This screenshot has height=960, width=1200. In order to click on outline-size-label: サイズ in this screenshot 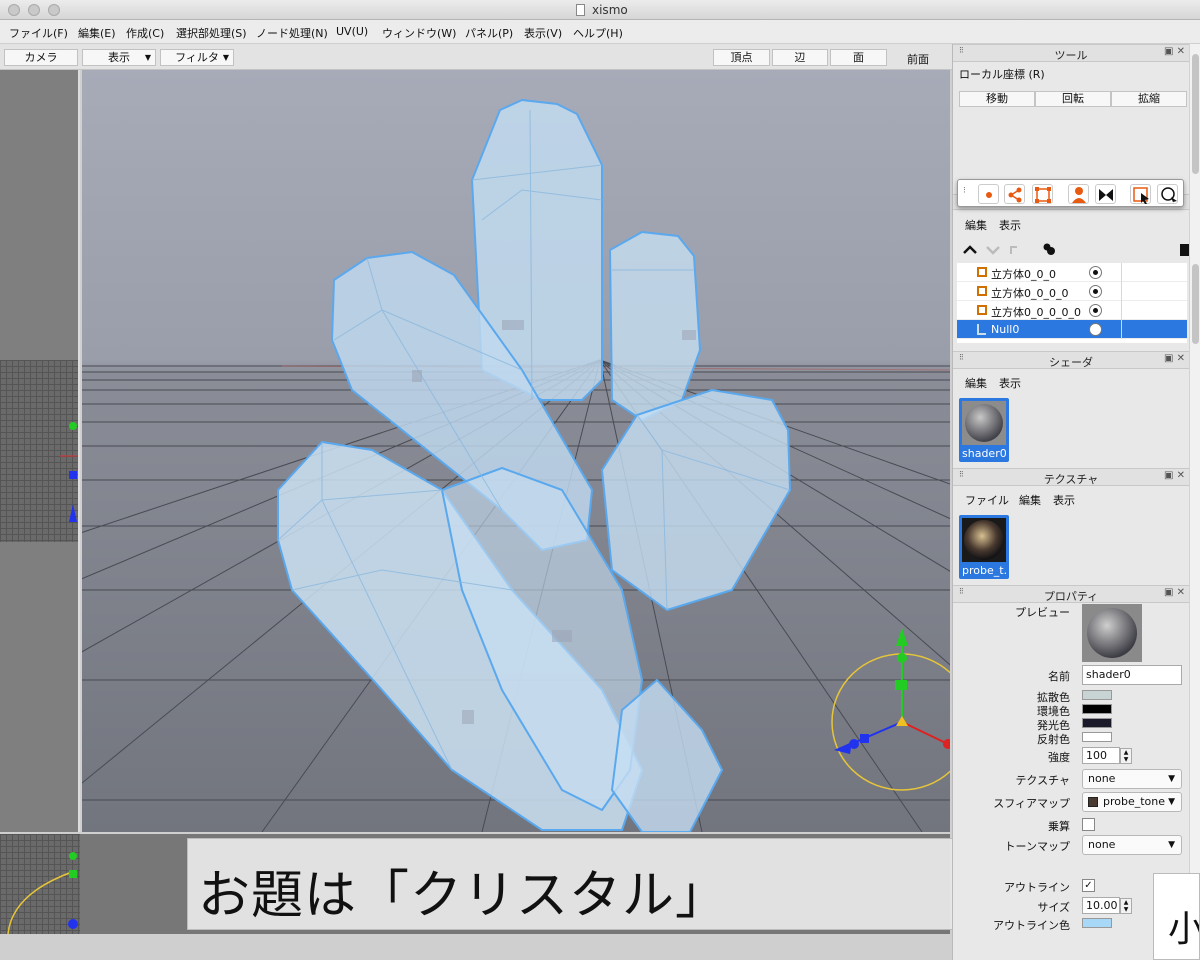, I will do `click(1053, 907)`.